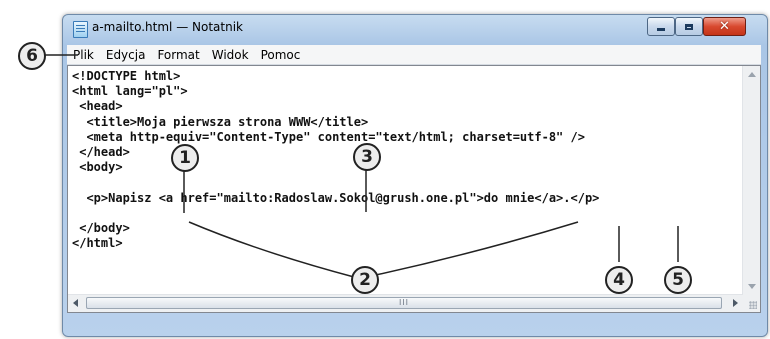  I want to click on leader-2-left, so click(271, 249).